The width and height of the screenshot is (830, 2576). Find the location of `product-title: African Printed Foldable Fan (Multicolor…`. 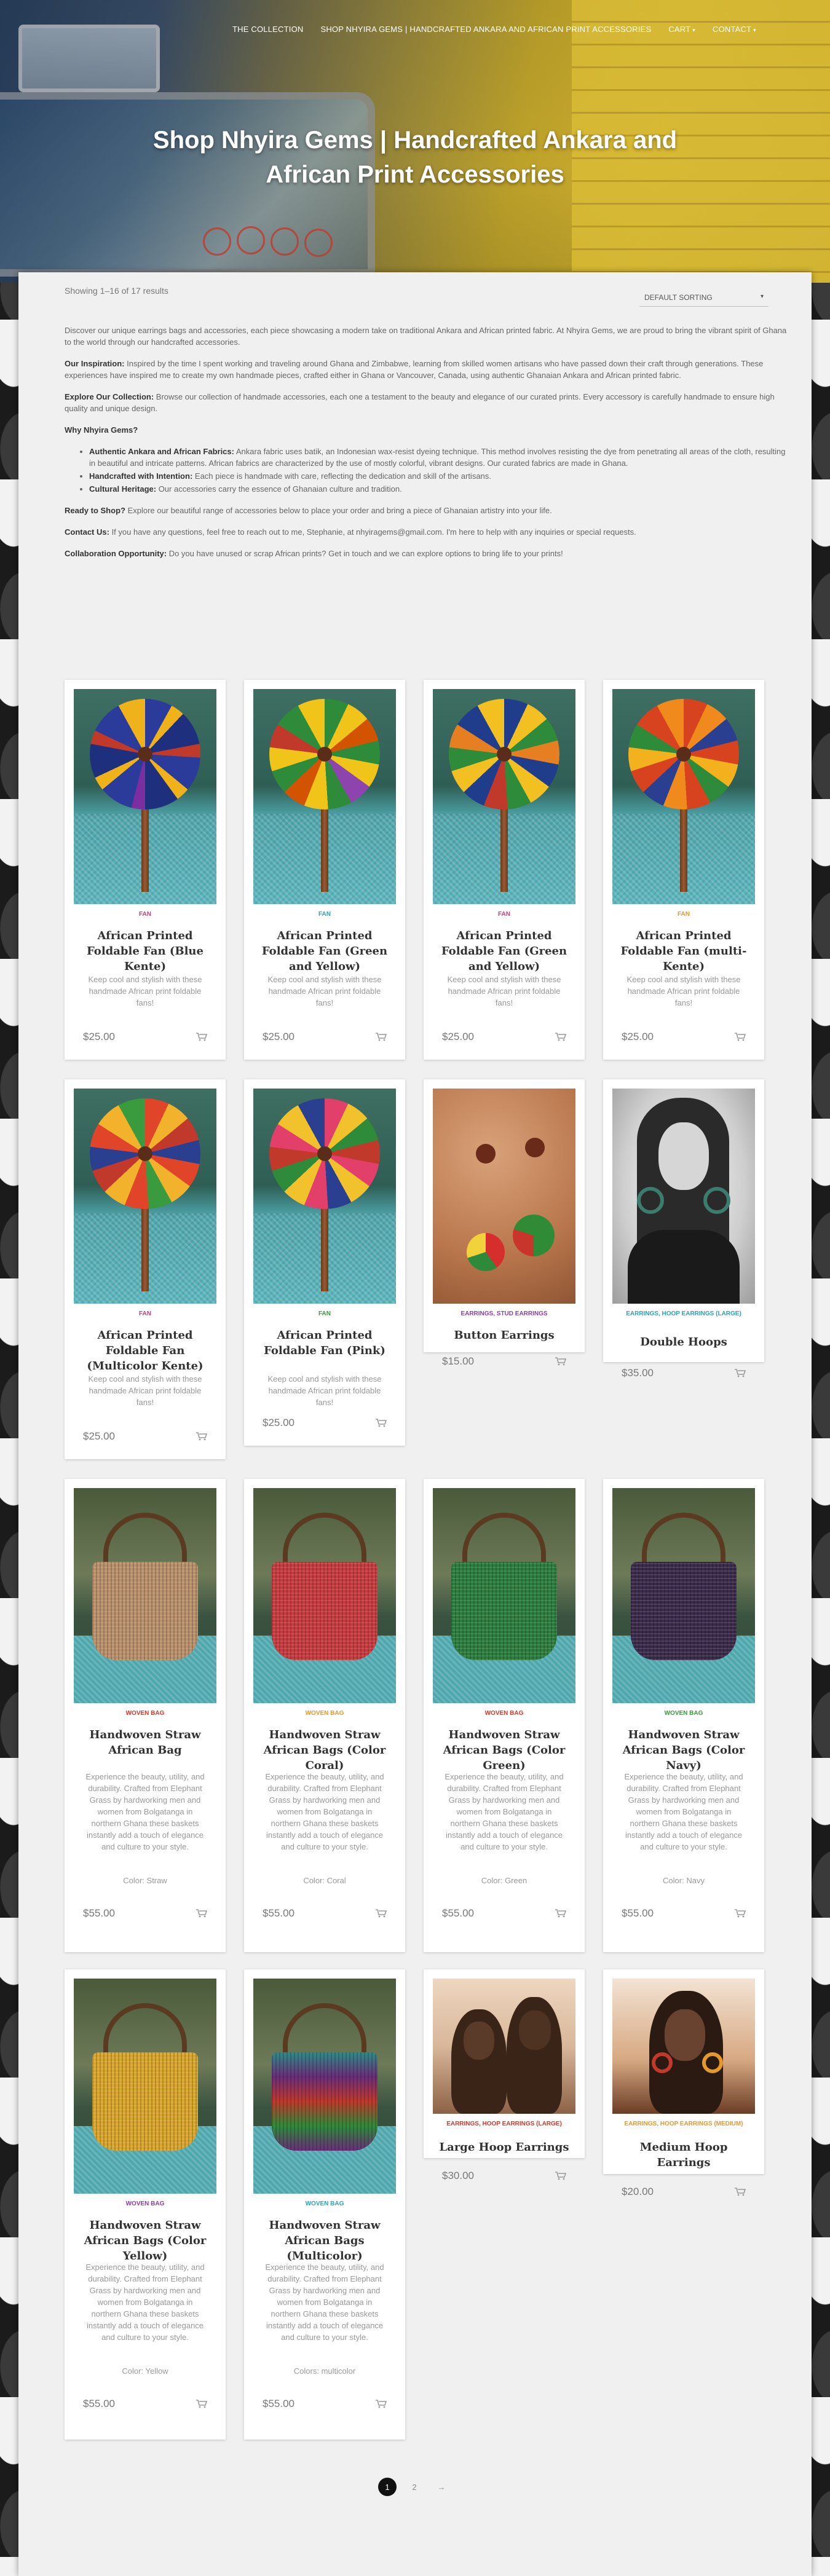

product-title: African Printed Foldable Fan (Multicolor… is located at coordinates (145, 1351).